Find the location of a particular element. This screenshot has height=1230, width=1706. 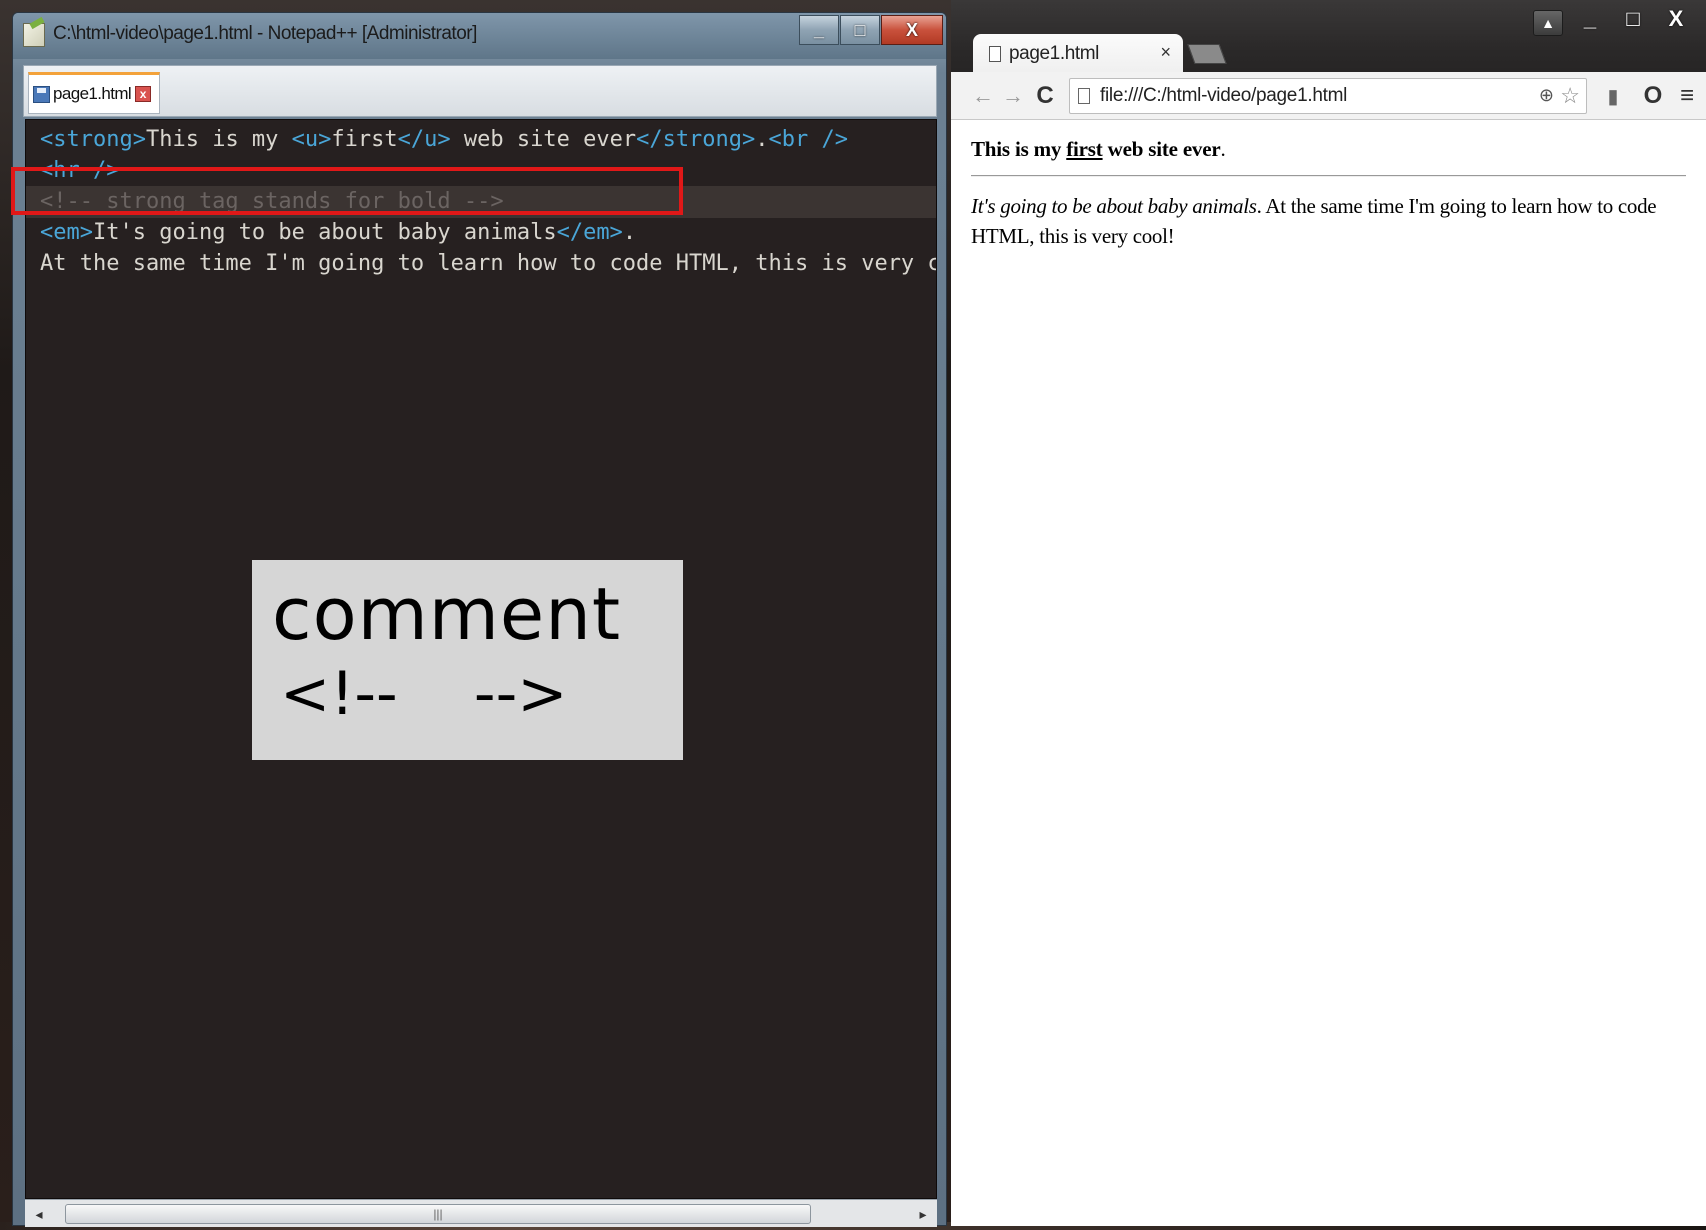

profile-icon: ▲ is located at coordinates (1548, 23).